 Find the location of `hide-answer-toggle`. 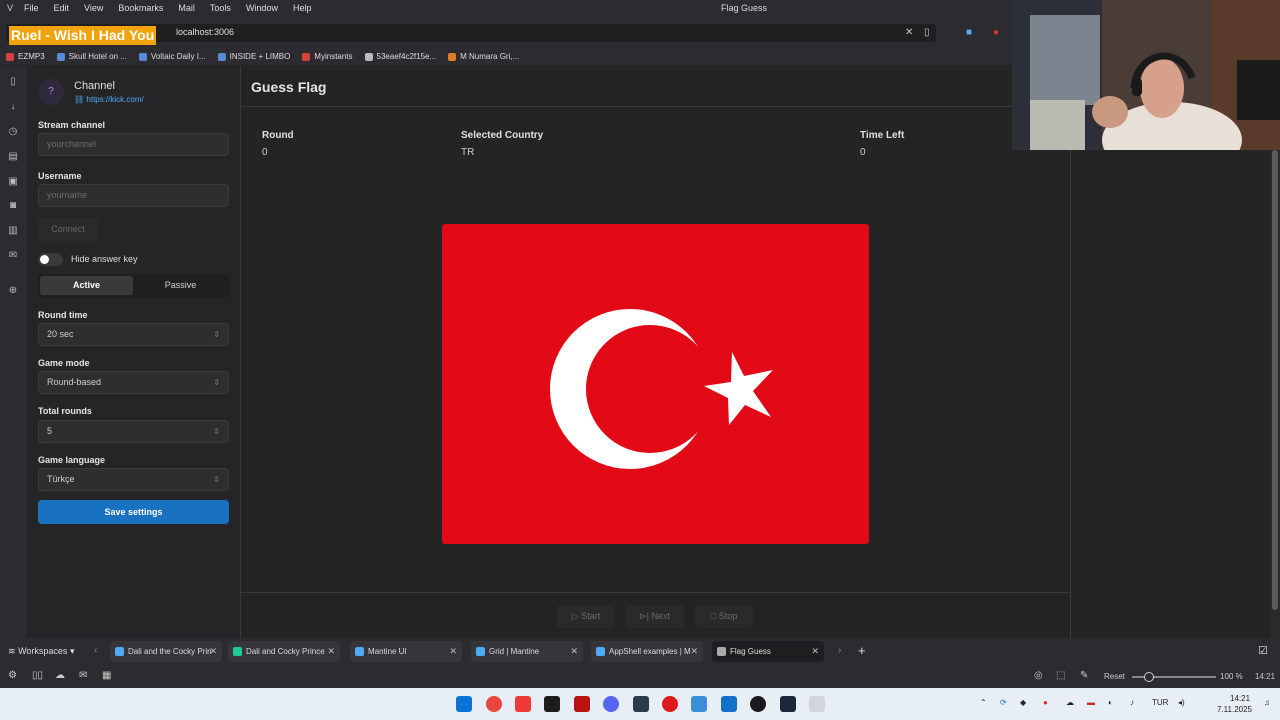

hide-answer-toggle is located at coordinates (50, 259).